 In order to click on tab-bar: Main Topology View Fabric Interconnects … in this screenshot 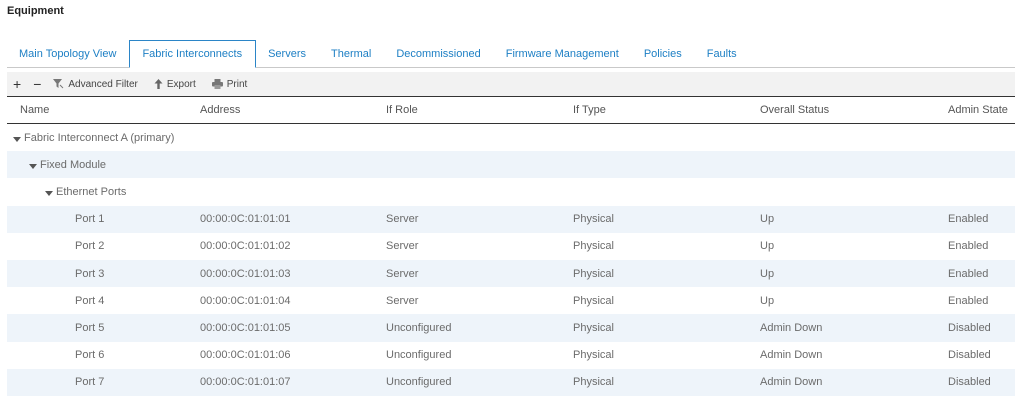, I will do `click(511, 54)`.